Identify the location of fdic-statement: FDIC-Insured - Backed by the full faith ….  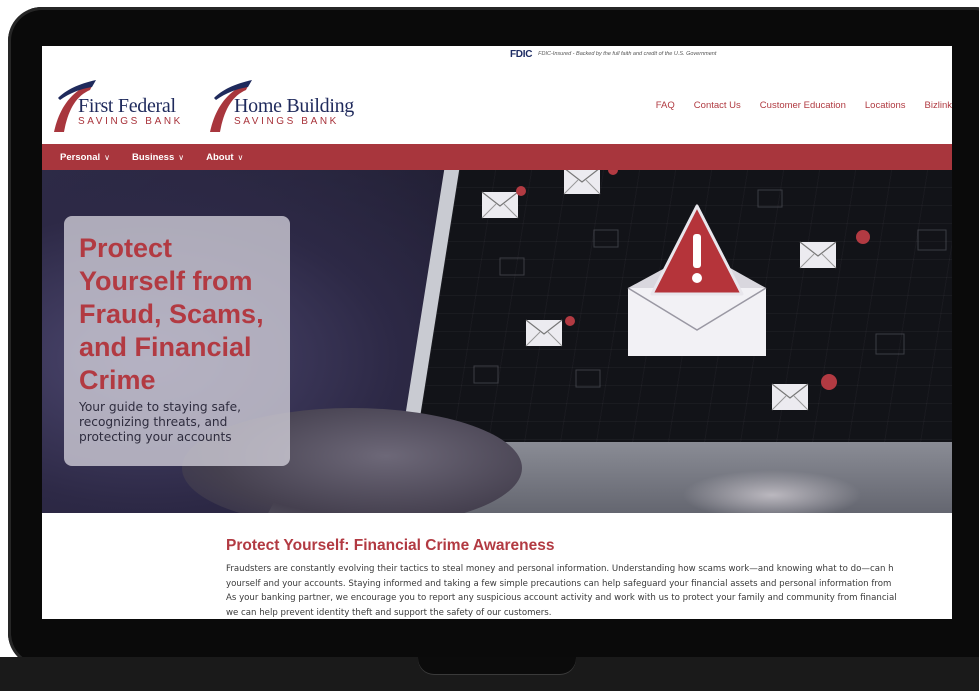
(627, 54).